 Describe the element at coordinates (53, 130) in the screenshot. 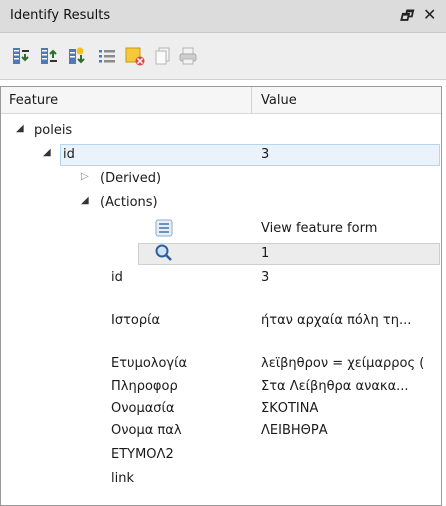

I see `layer-label: poleis` at that location.